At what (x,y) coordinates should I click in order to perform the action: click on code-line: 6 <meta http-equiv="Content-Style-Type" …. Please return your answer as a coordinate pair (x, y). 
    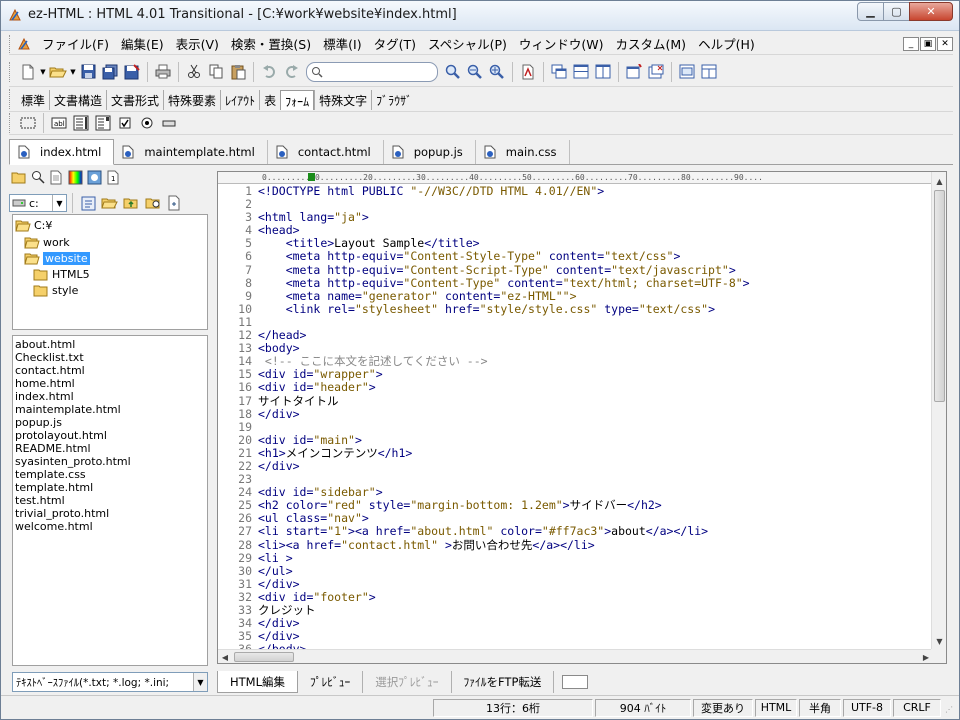
    Looking at the image, I should click on (575, 256).